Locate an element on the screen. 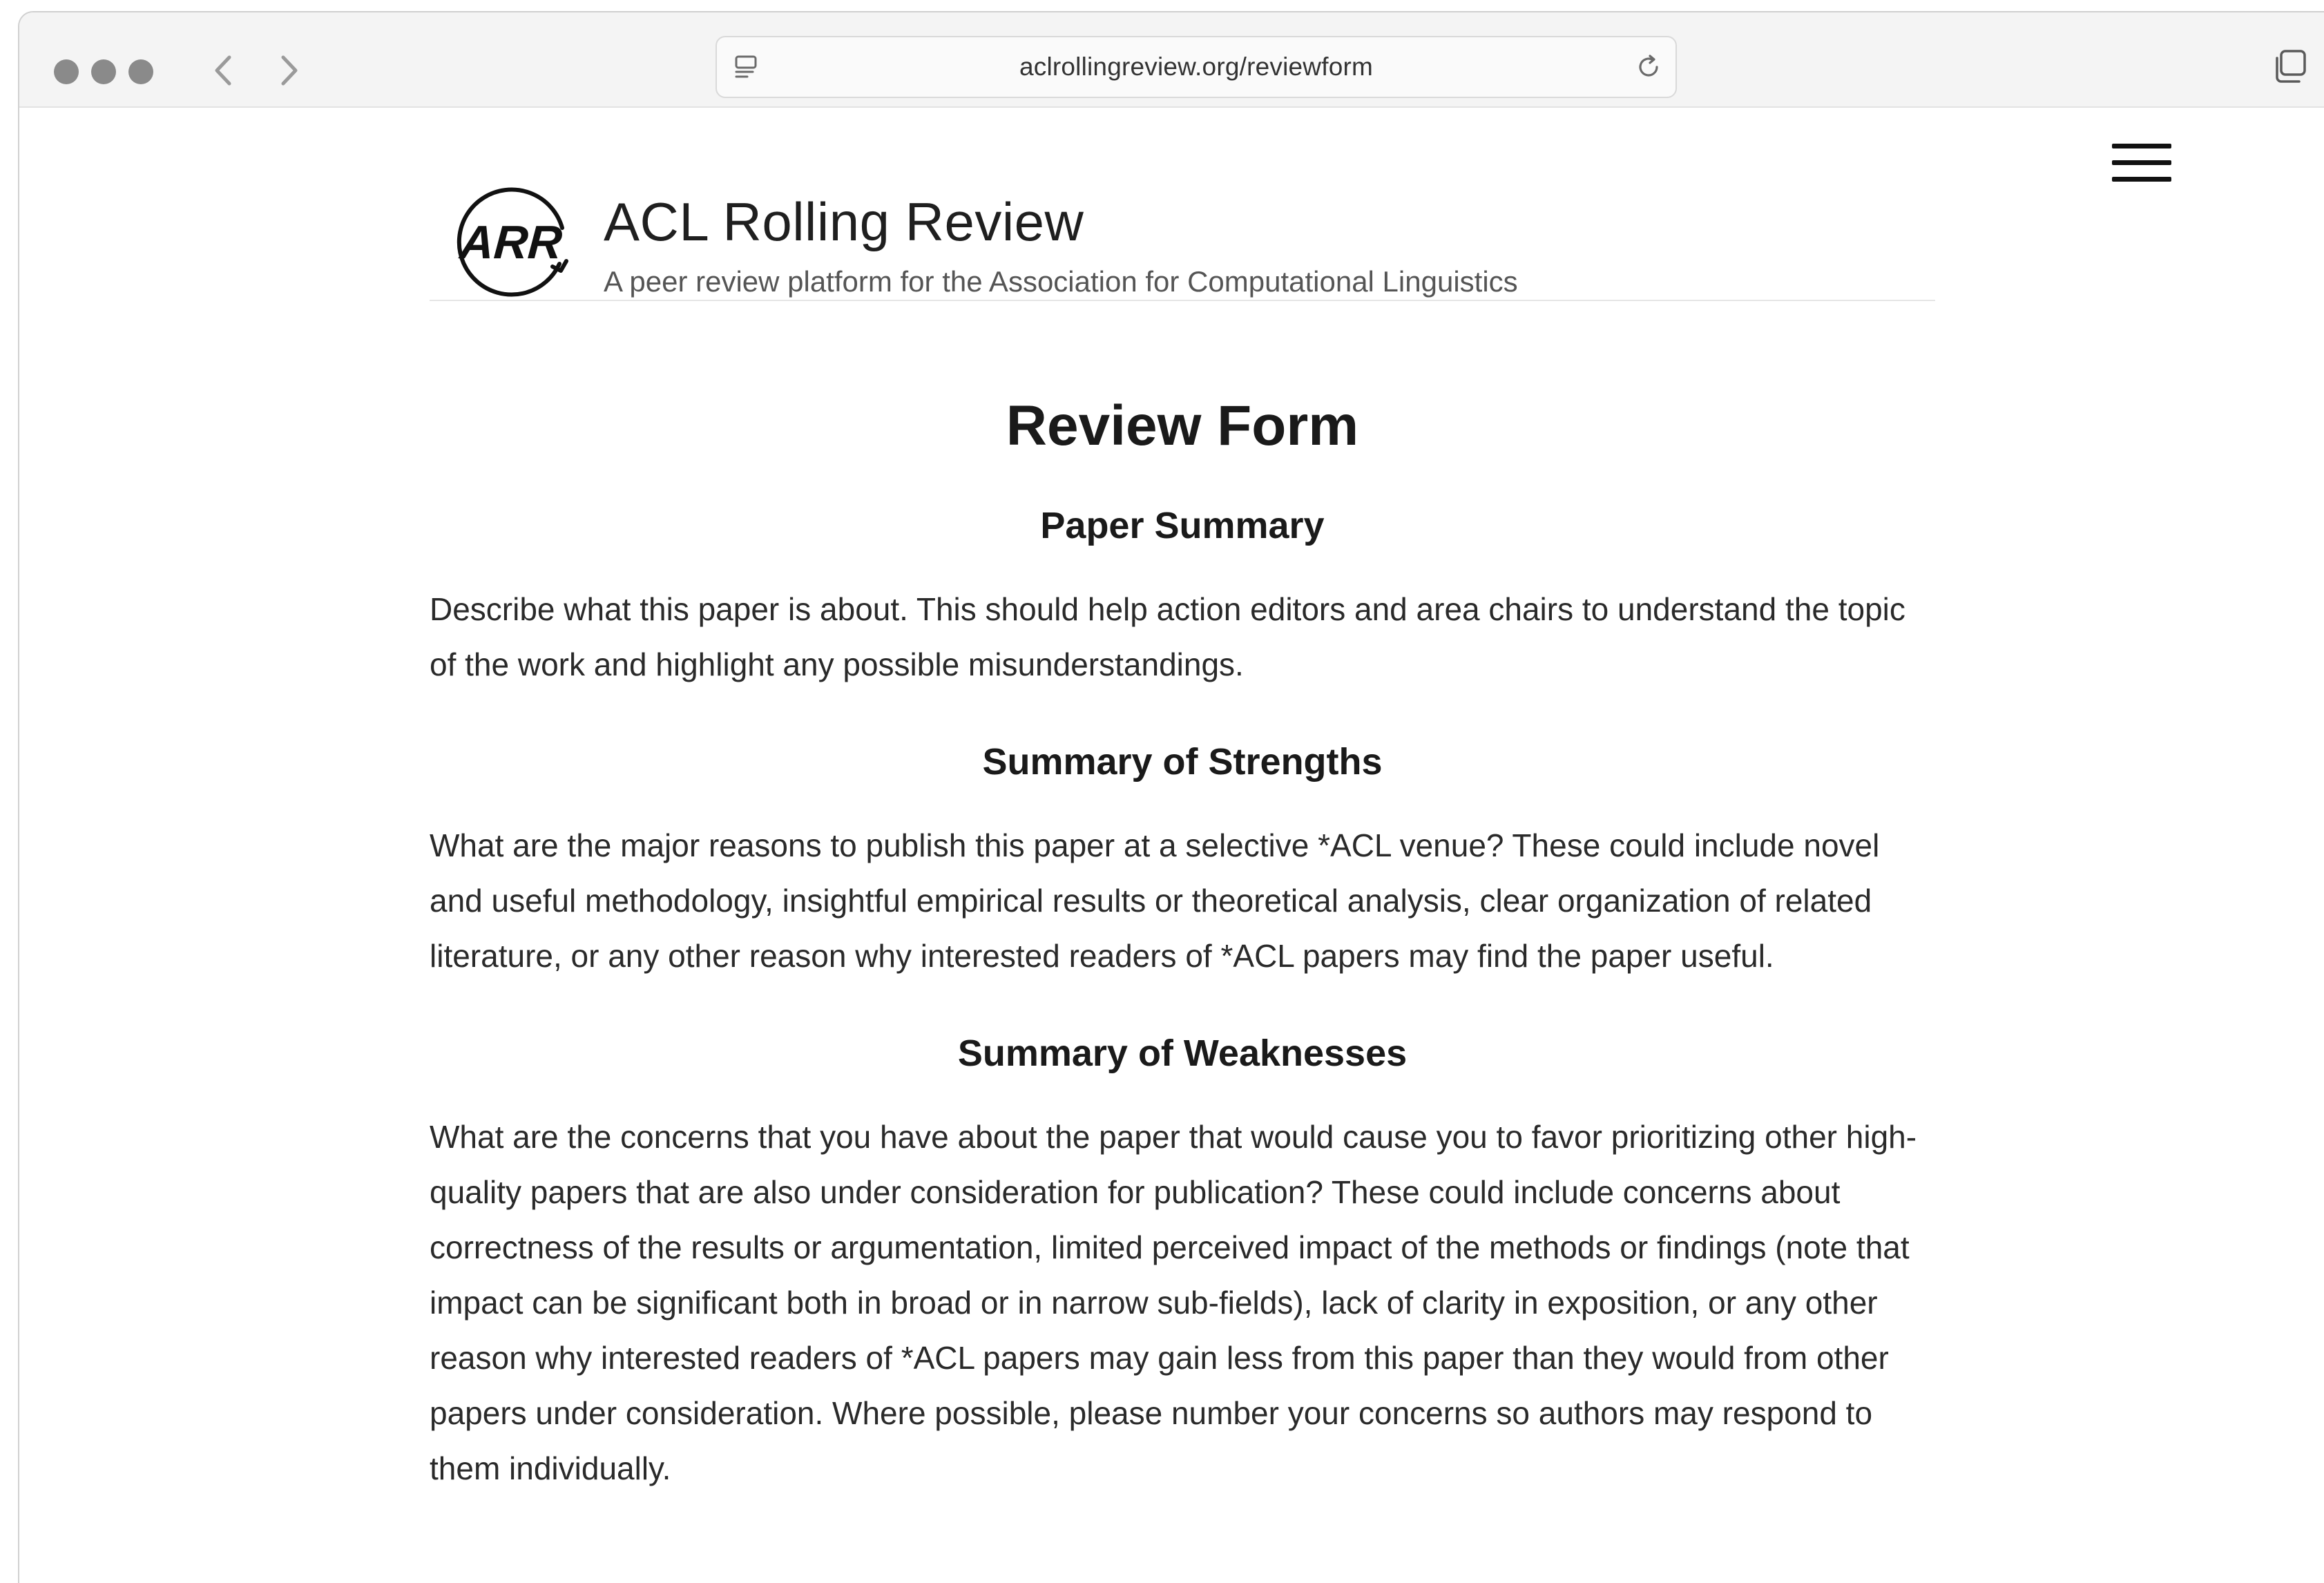 The height and width of the screenshot is (1583, 2324). section-heading-weaknesses: Summary of Weaknesses is located at coordinates (1182, 1053).